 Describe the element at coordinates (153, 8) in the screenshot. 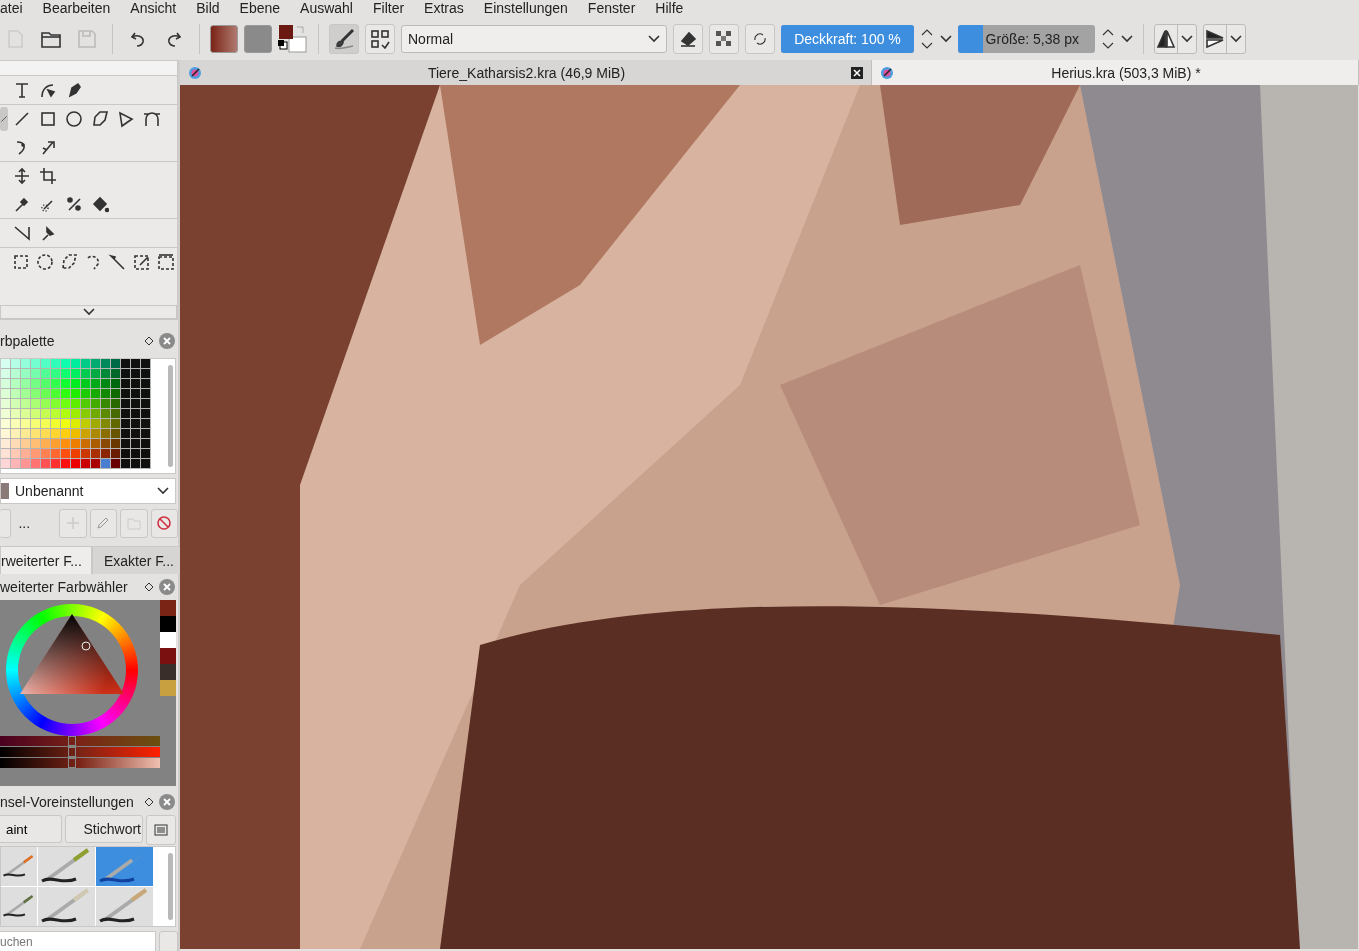

I see `menu-item: Ansicht` at that location.